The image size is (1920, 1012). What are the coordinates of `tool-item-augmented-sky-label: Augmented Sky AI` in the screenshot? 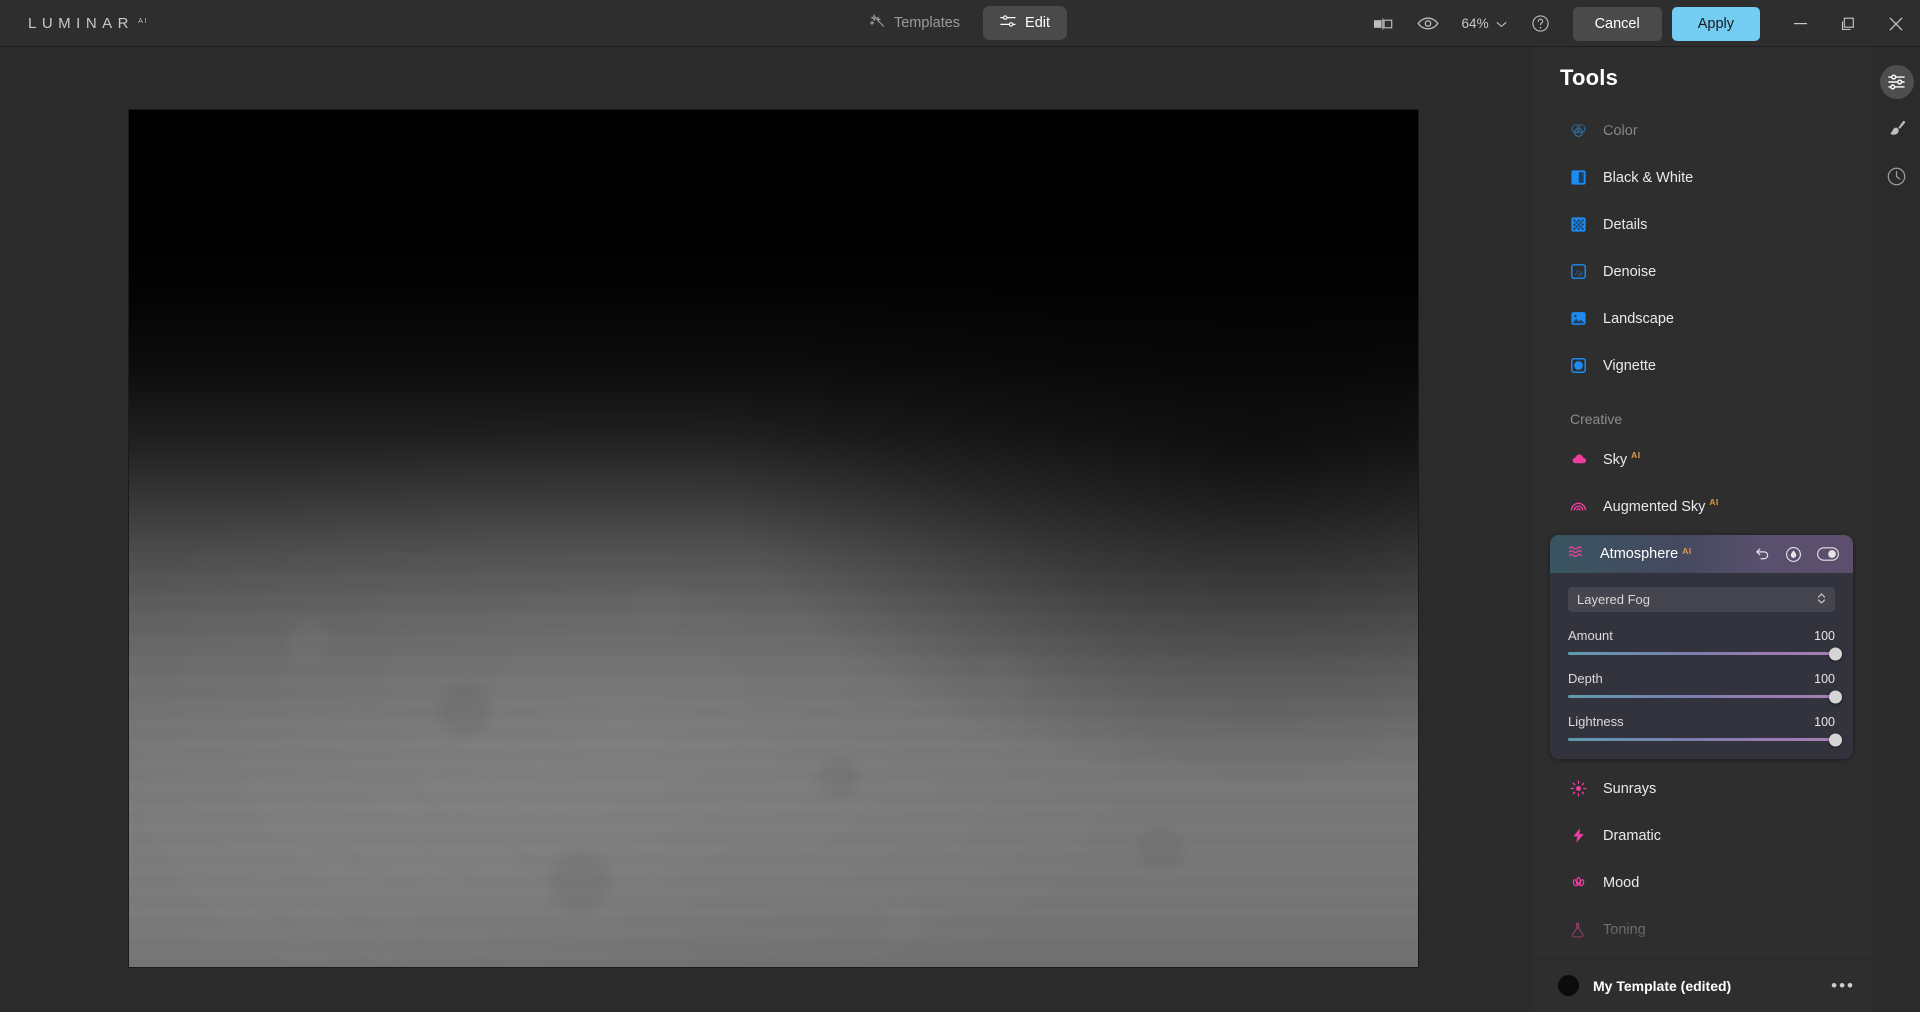 It's located at (1661, 506).